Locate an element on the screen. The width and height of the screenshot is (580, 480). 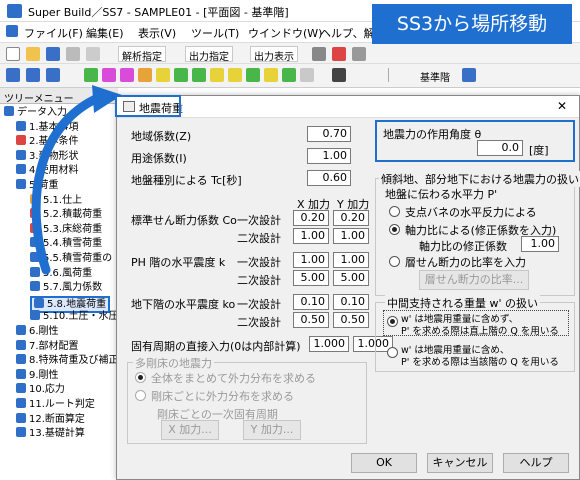
tree-item: 9.剛性 is located at coordinates (37, 375).